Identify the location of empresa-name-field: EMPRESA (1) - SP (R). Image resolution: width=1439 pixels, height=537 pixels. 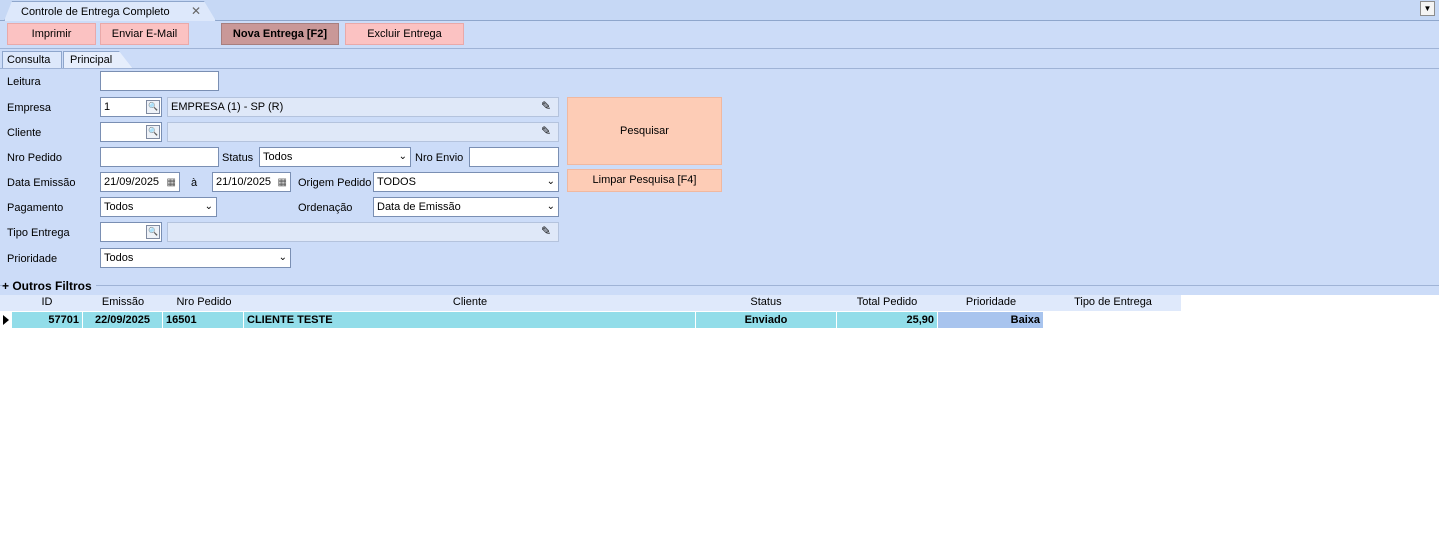
(363, 107).